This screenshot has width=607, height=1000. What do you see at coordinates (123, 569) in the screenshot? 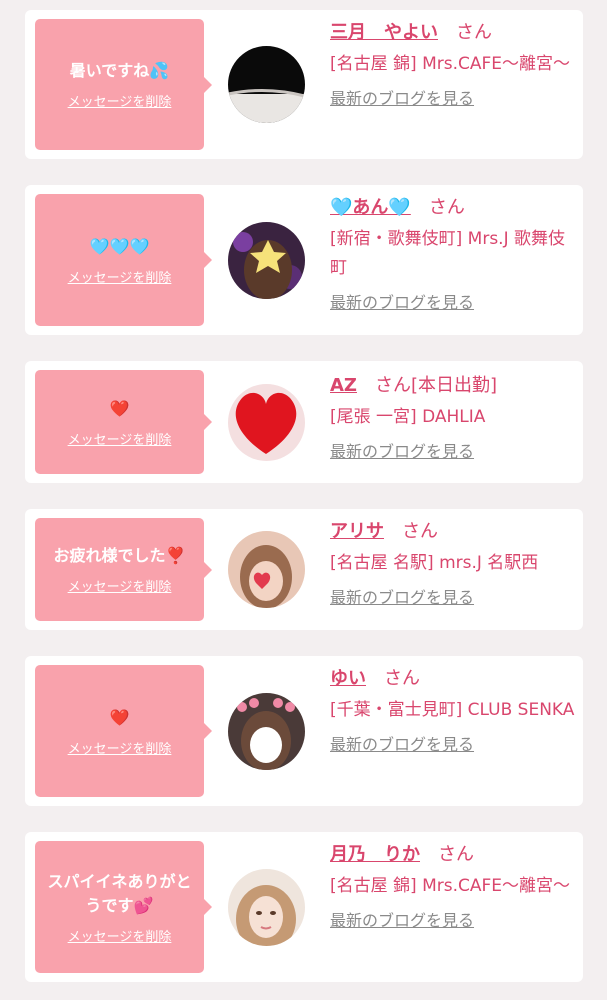
I see `message-bubble: お疲れ様でした❣️ メッセージを削除` at bounding box center [123, 569].